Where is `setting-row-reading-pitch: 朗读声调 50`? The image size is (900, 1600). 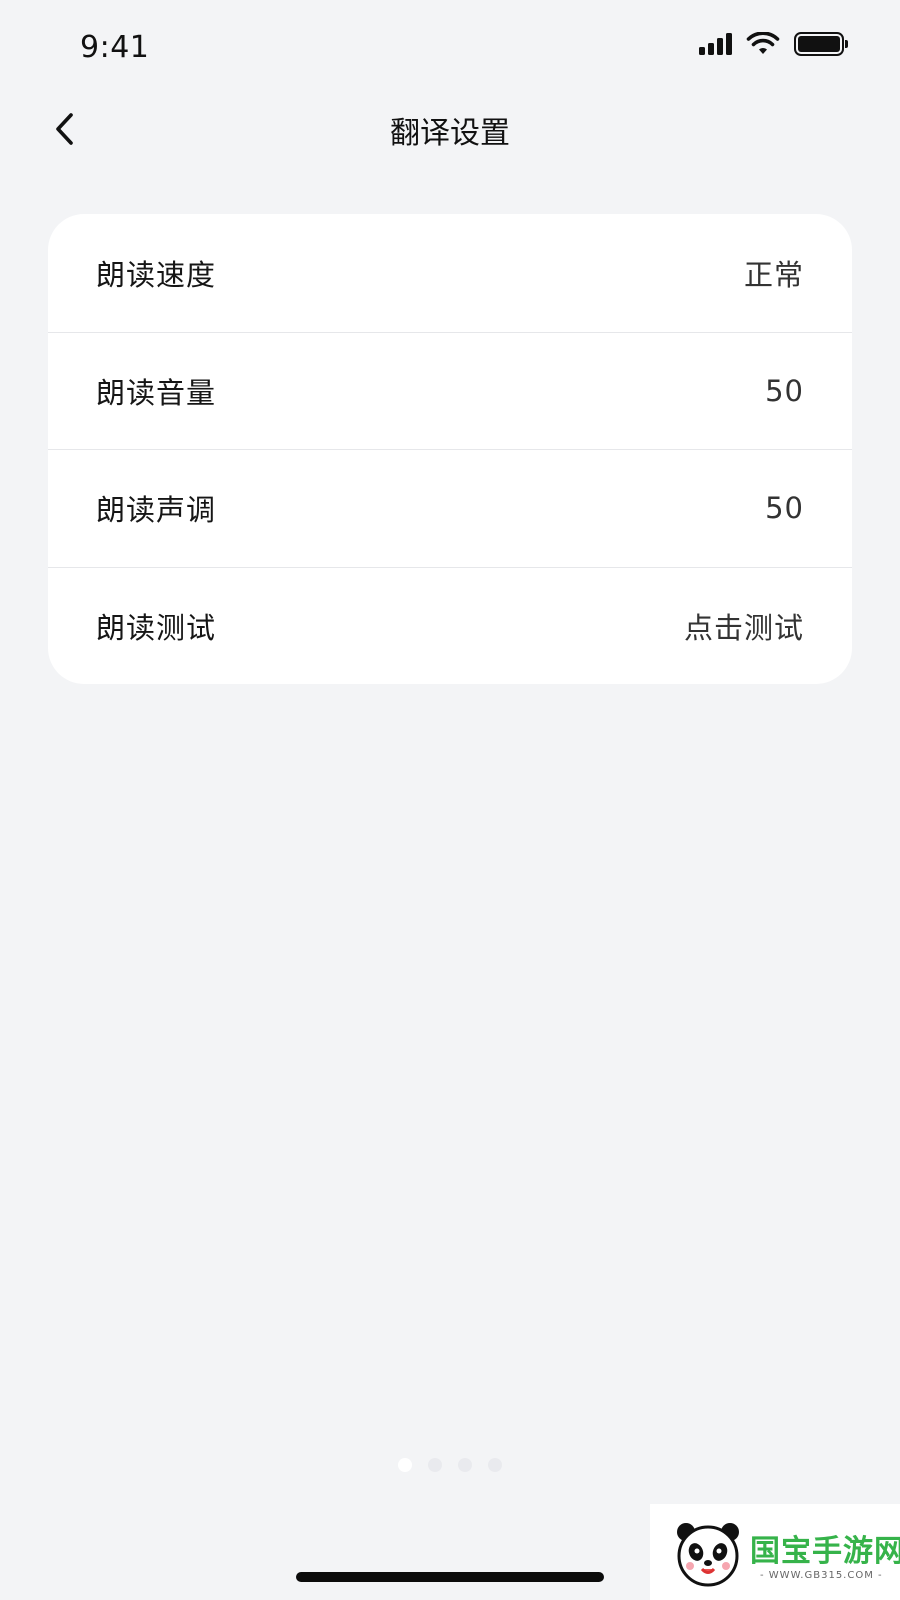
setting-row-reading-pitch: 朗读声调 50 is located at coordinates (450, 508).